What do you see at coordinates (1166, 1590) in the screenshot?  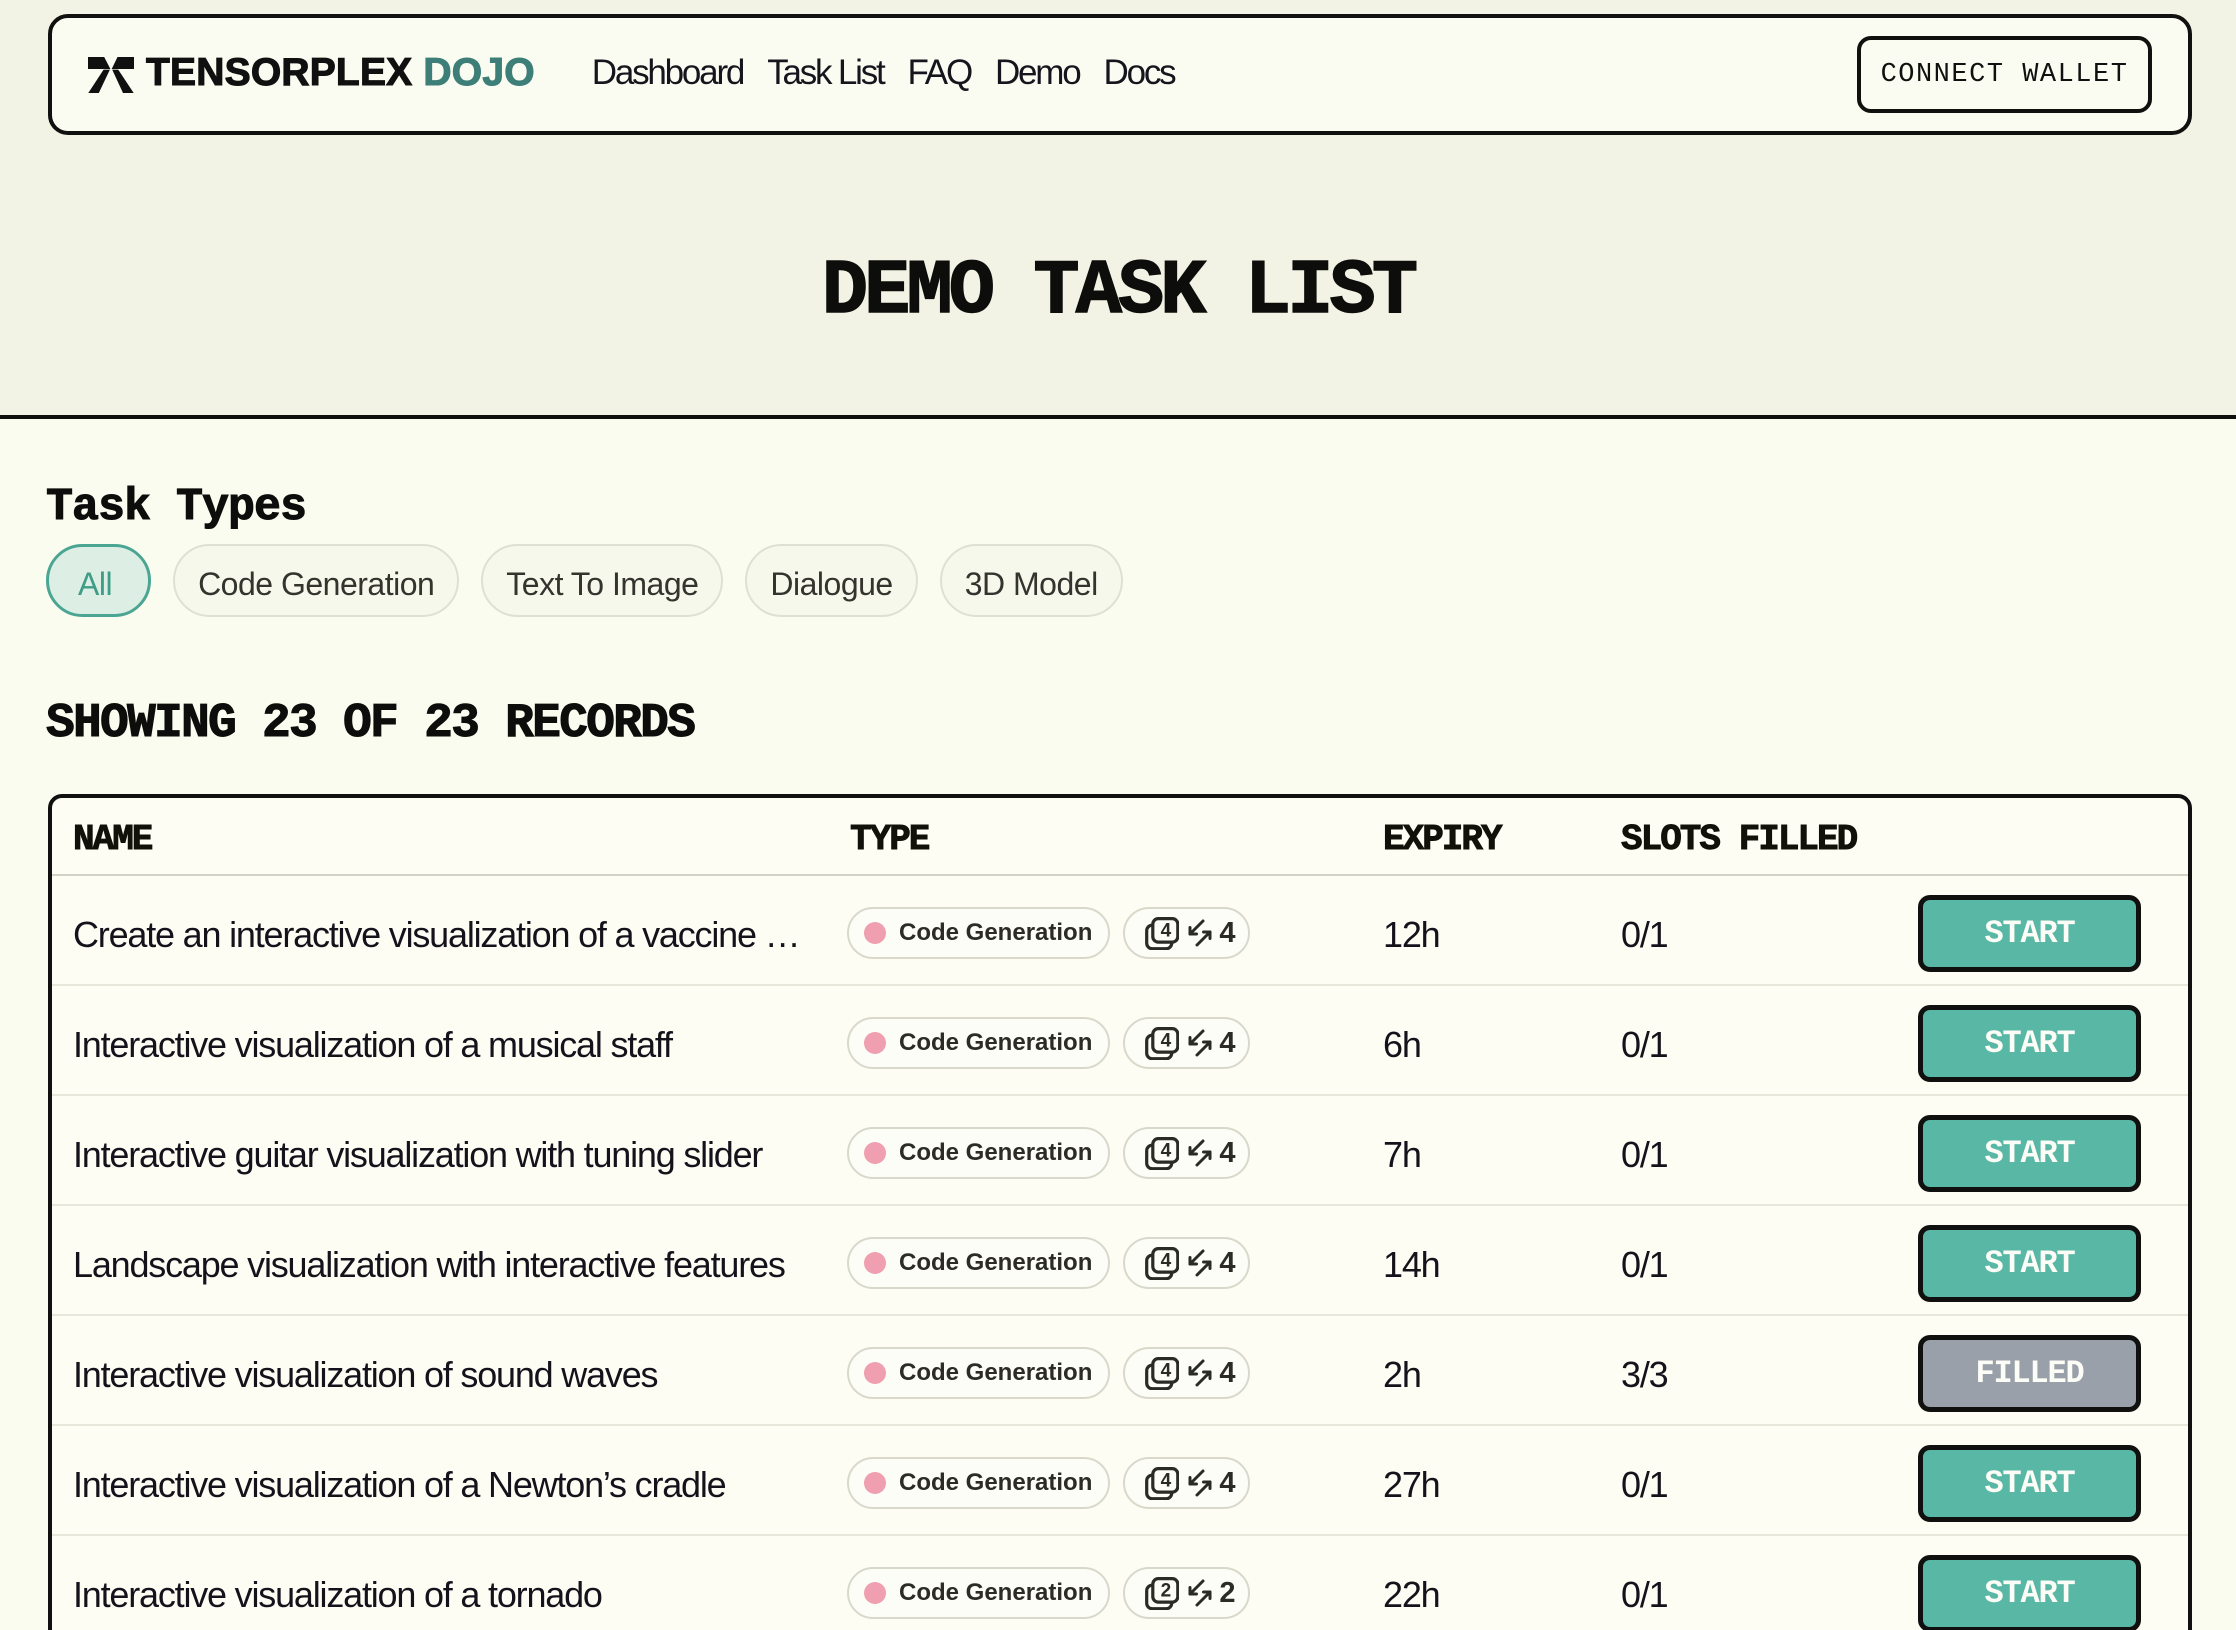 I see `svg-text: 2` at bounding box center [1166, 1590].